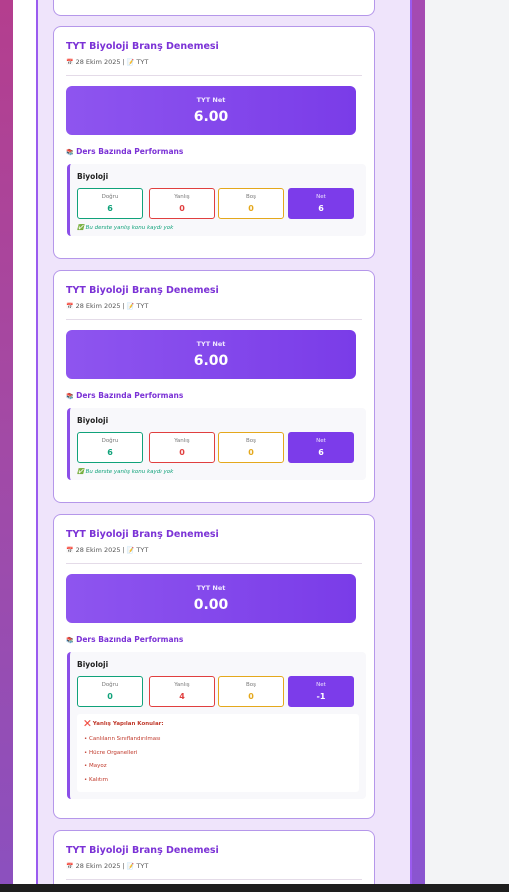 The width and height of the screenshot is (509, 892). I want to click on bottom-dark-bar, so click(254, 888).